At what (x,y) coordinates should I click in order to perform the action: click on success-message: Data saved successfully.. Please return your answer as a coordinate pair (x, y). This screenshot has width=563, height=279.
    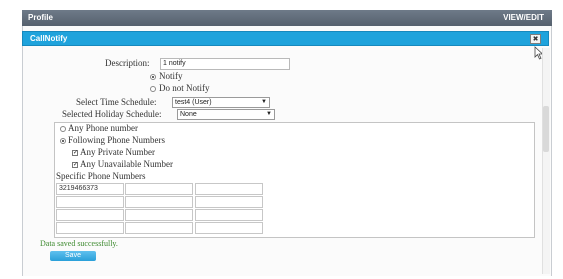
    Looking at the image, I should click on (79, 243).